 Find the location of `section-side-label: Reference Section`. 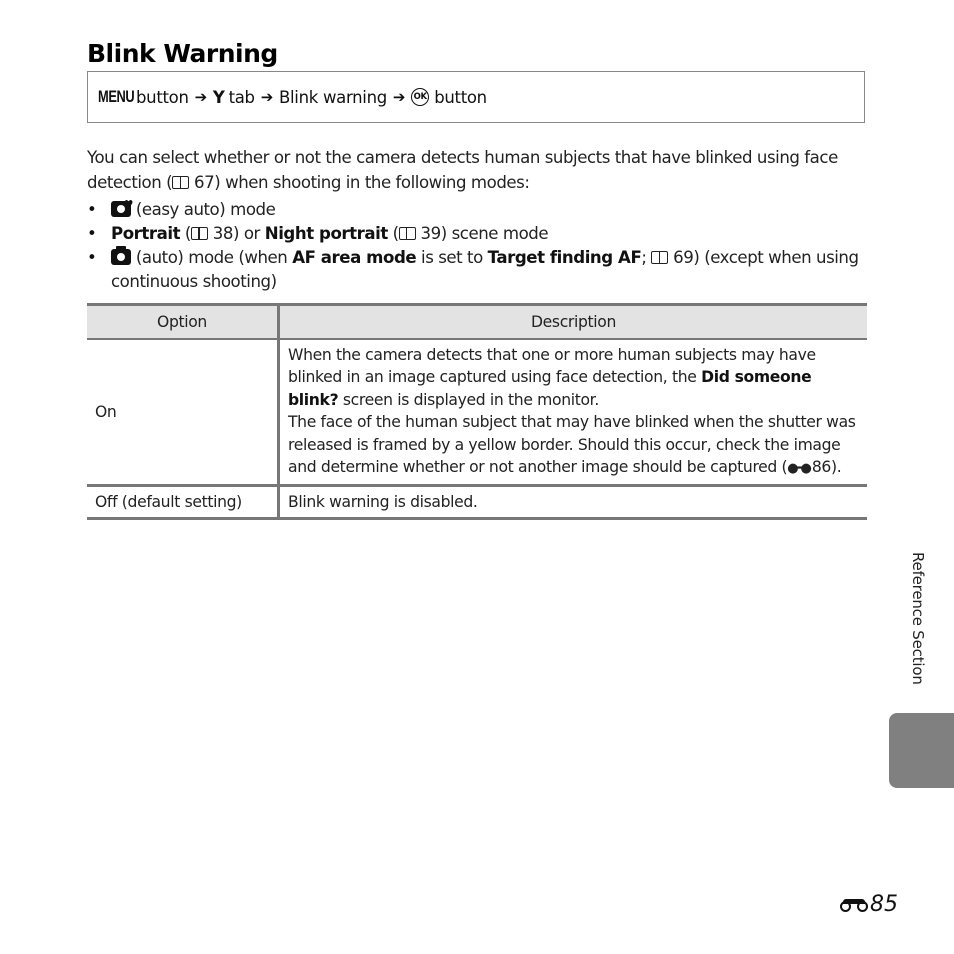

section-side-label: Reference Section is located at coordinates (918, 618).